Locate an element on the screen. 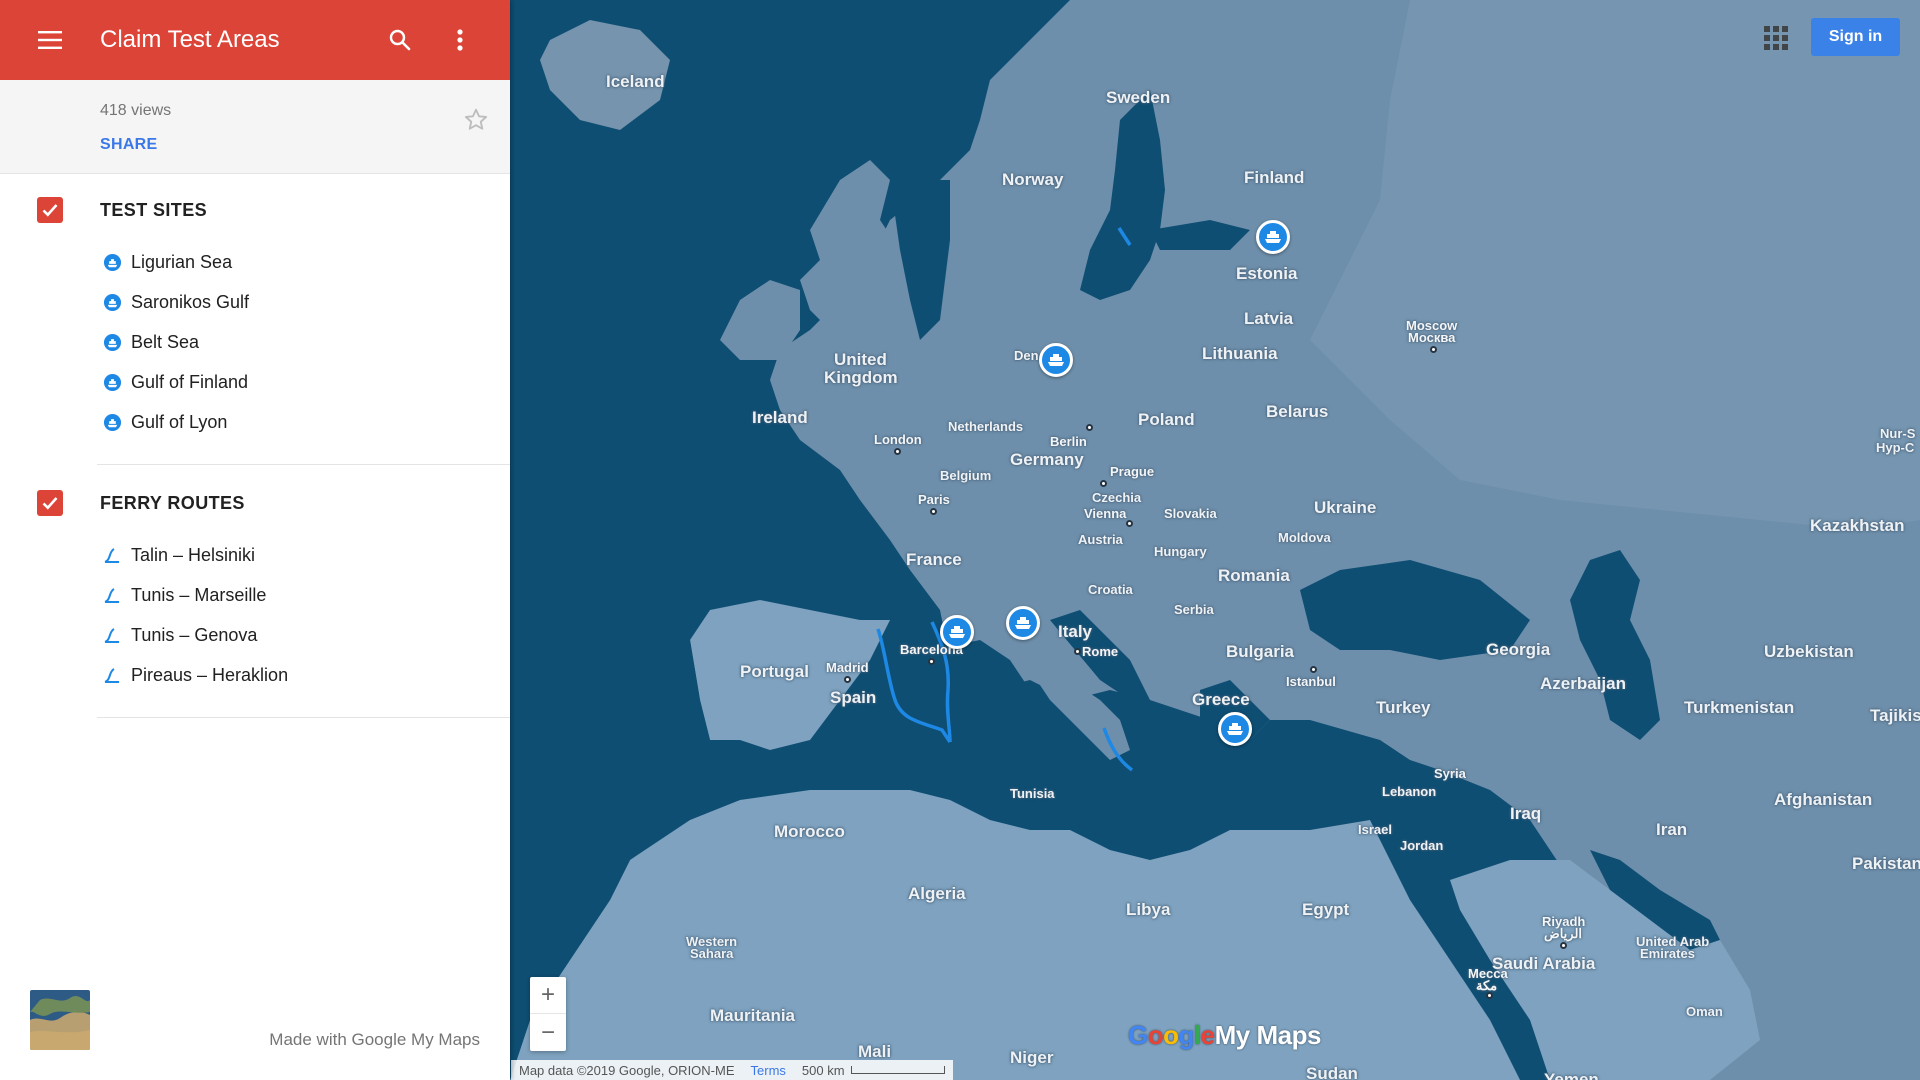  zoom-in-button: + is located at coordinates (548, 995).